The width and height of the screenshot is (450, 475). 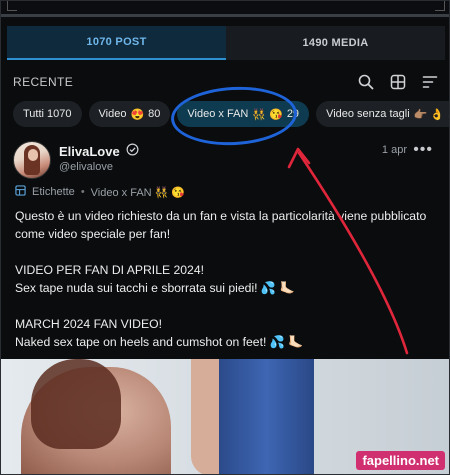 I want to click on tag-link: Video x FAN 👯 😘, so click(x=138, y=192).